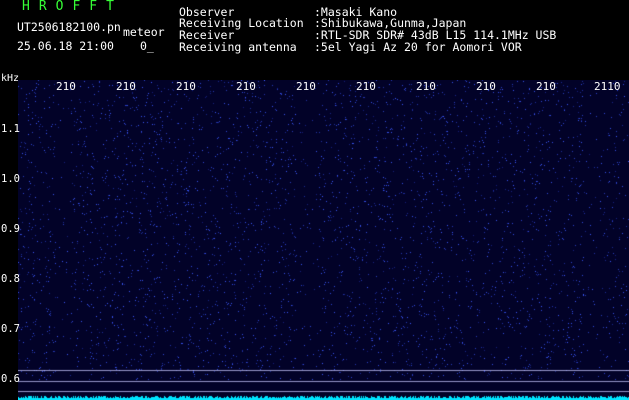  Describe the element at coordinates (10, 279) in the screenshot. I see `frequency-tick: 0.8` at that location.